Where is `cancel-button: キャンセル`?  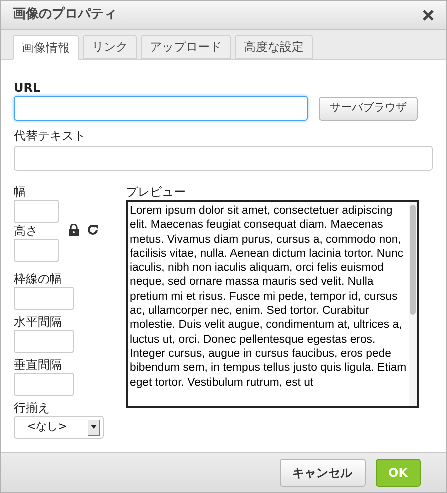
cancel-button: キャンセル is located at coordinates (323, 472).